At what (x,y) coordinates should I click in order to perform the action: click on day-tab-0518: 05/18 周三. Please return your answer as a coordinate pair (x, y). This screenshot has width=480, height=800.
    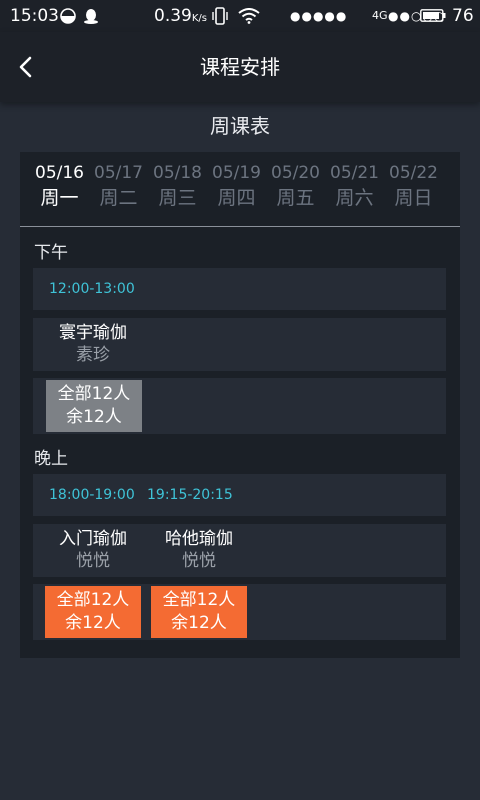
    Looking at the image, I should click on (177, 191).